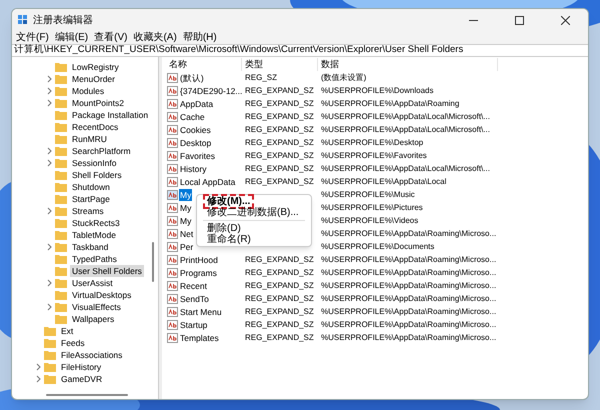 The width and height of the screenshot is (600, 410). I want to click on menu-item: 收藏夹(A), so click(155, 38).